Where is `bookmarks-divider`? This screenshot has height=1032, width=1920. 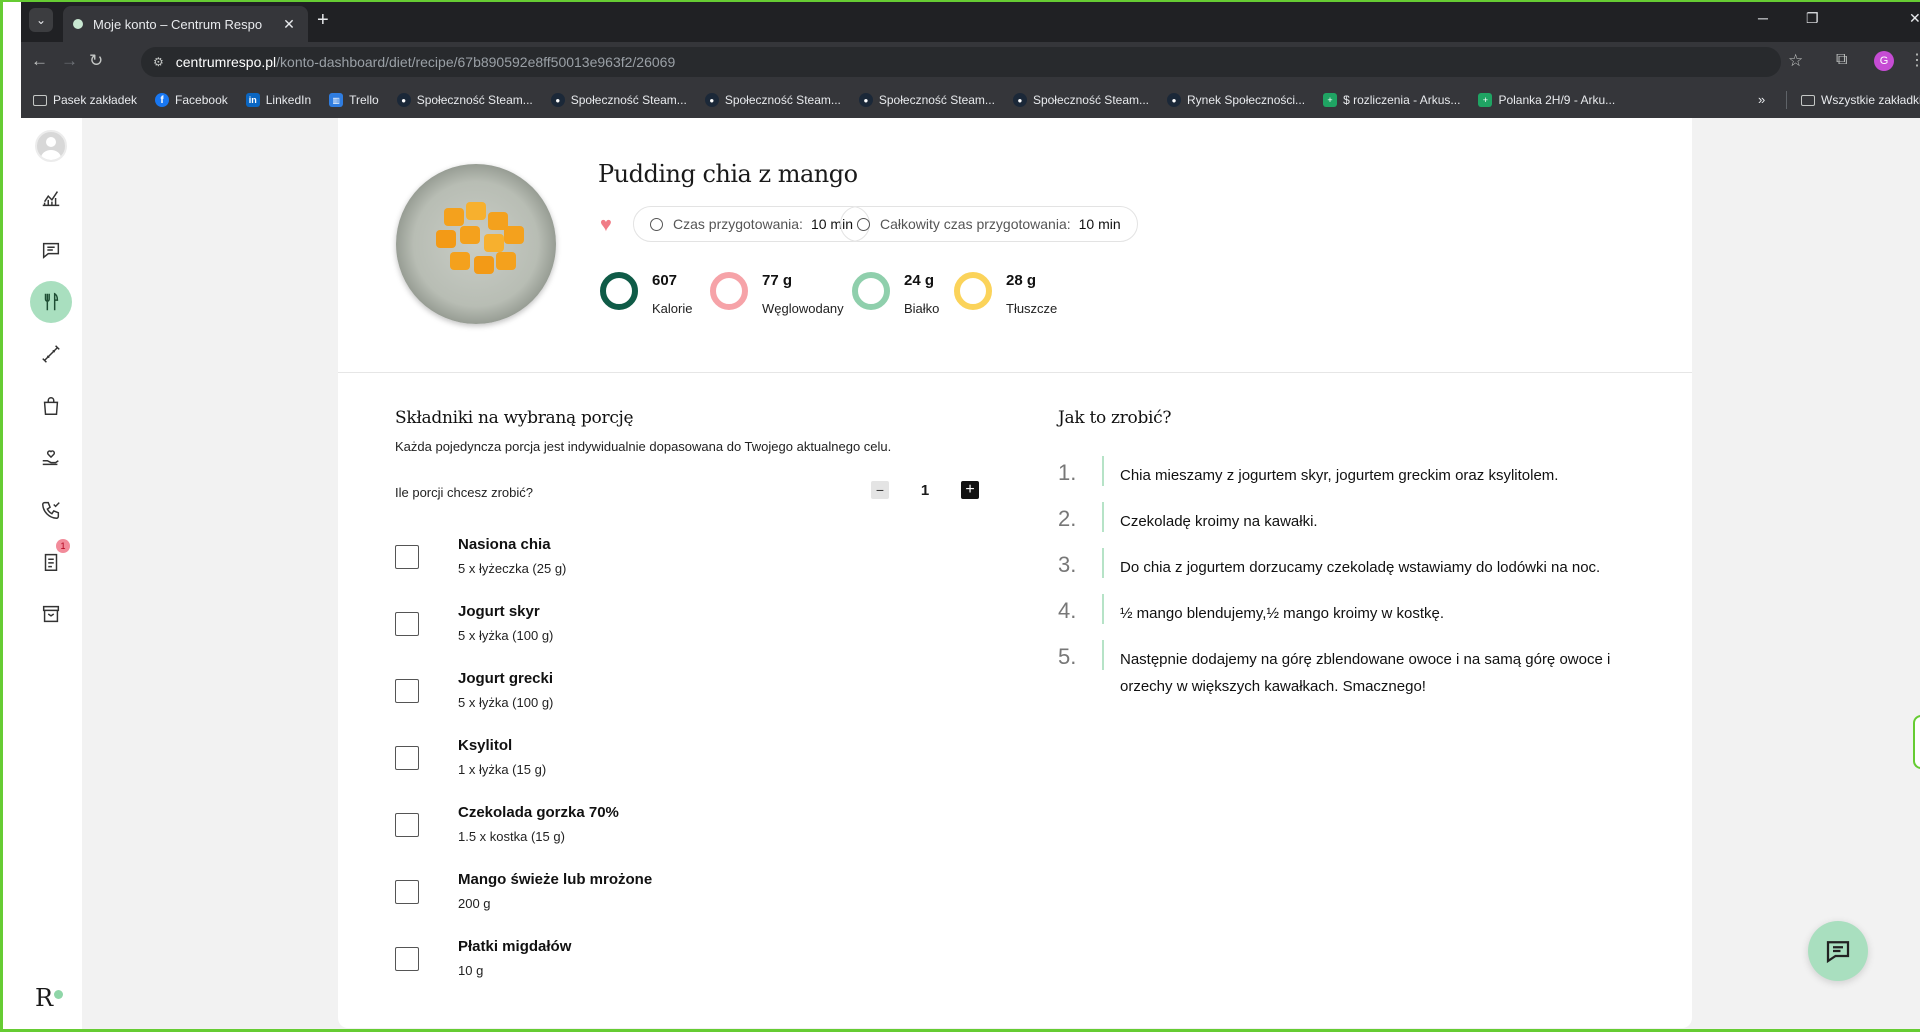 bookmarks-divider is located at coordinates (1786, 100).